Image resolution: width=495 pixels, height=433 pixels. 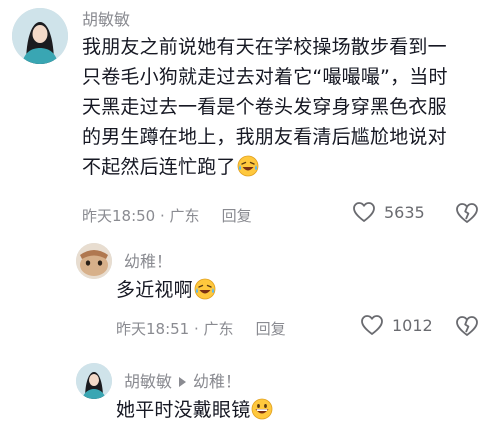 I want to click on like-count: 1012, so click(x=412, y=325).